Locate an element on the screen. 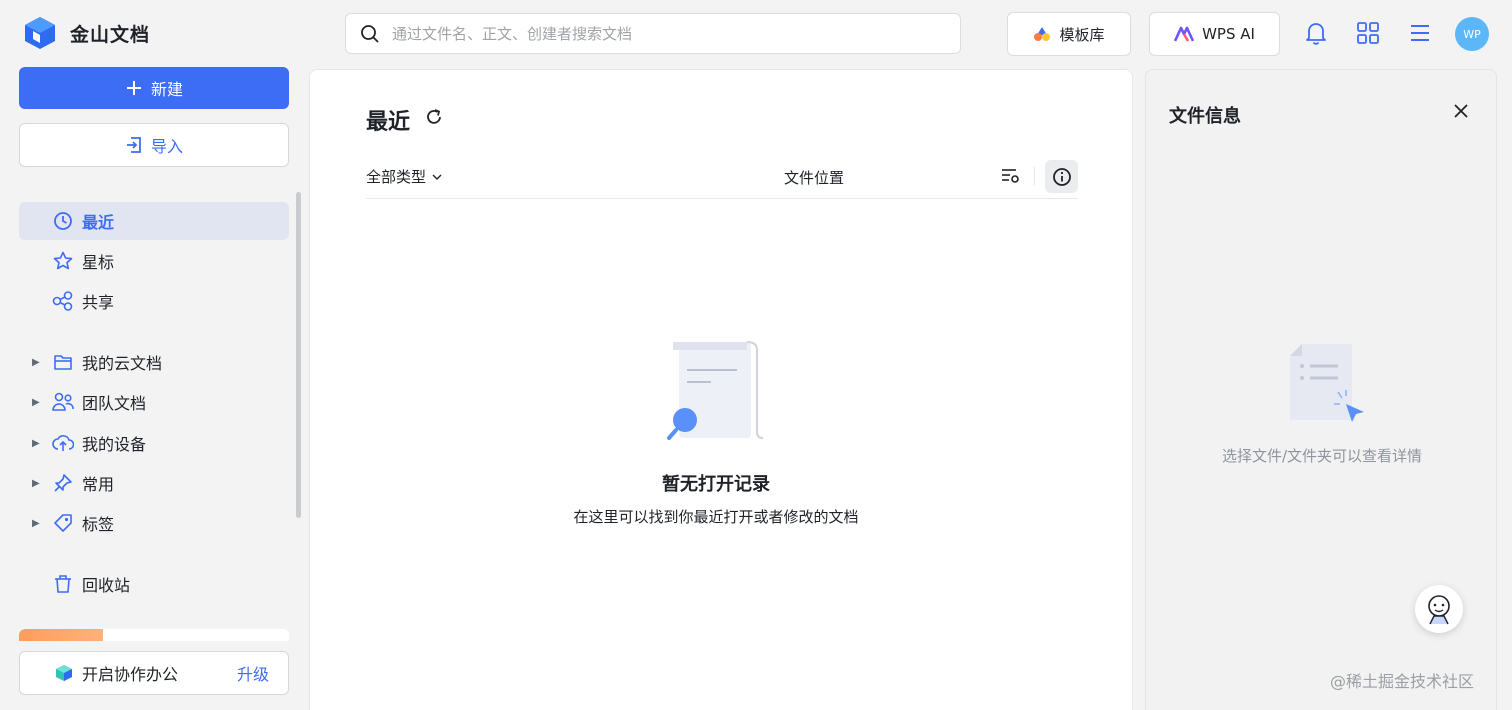  sidebar-item-my-devices: ▶ 我的设备 is located at coordinates (154, 443).